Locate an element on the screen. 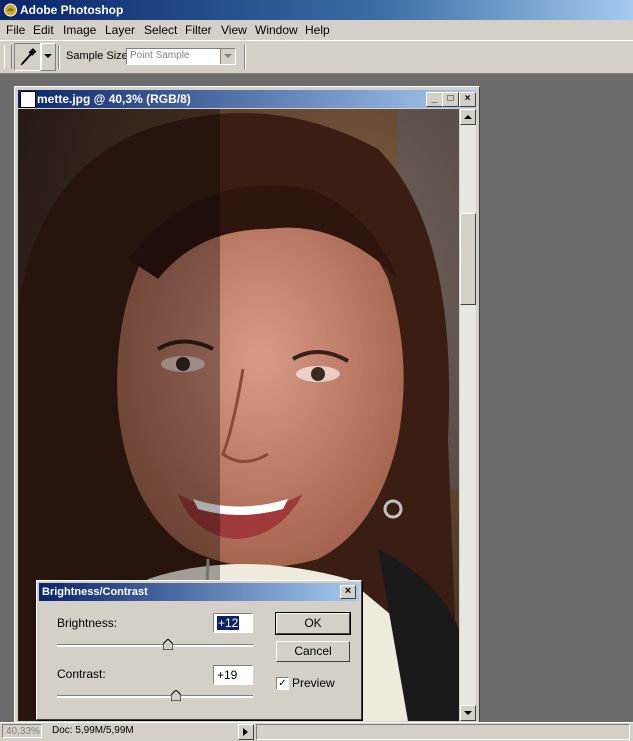 The image size is (633, 741). scroll-down-button is located at coordinates (468, 713).